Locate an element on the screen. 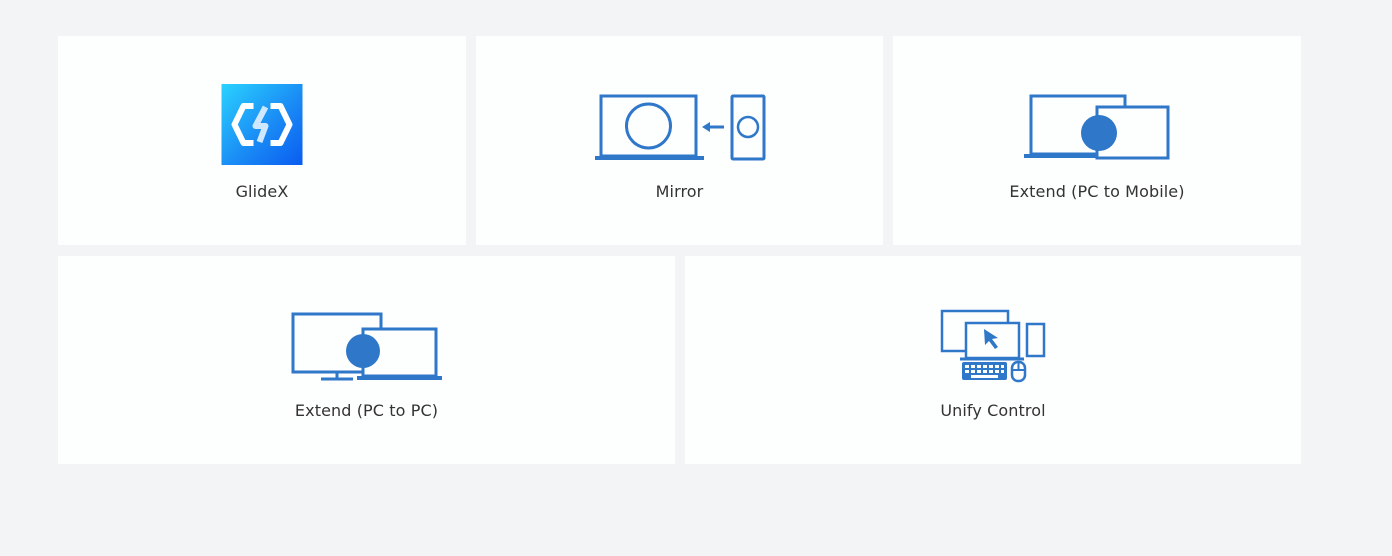  mirror-icon is located at coordinates (680, 128).